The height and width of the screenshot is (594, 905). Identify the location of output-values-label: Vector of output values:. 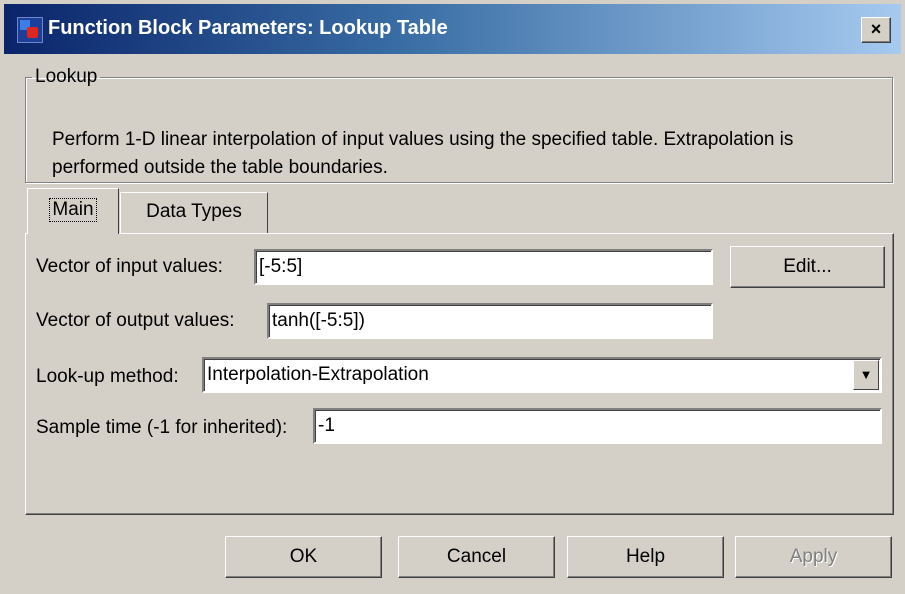
(135, 320).